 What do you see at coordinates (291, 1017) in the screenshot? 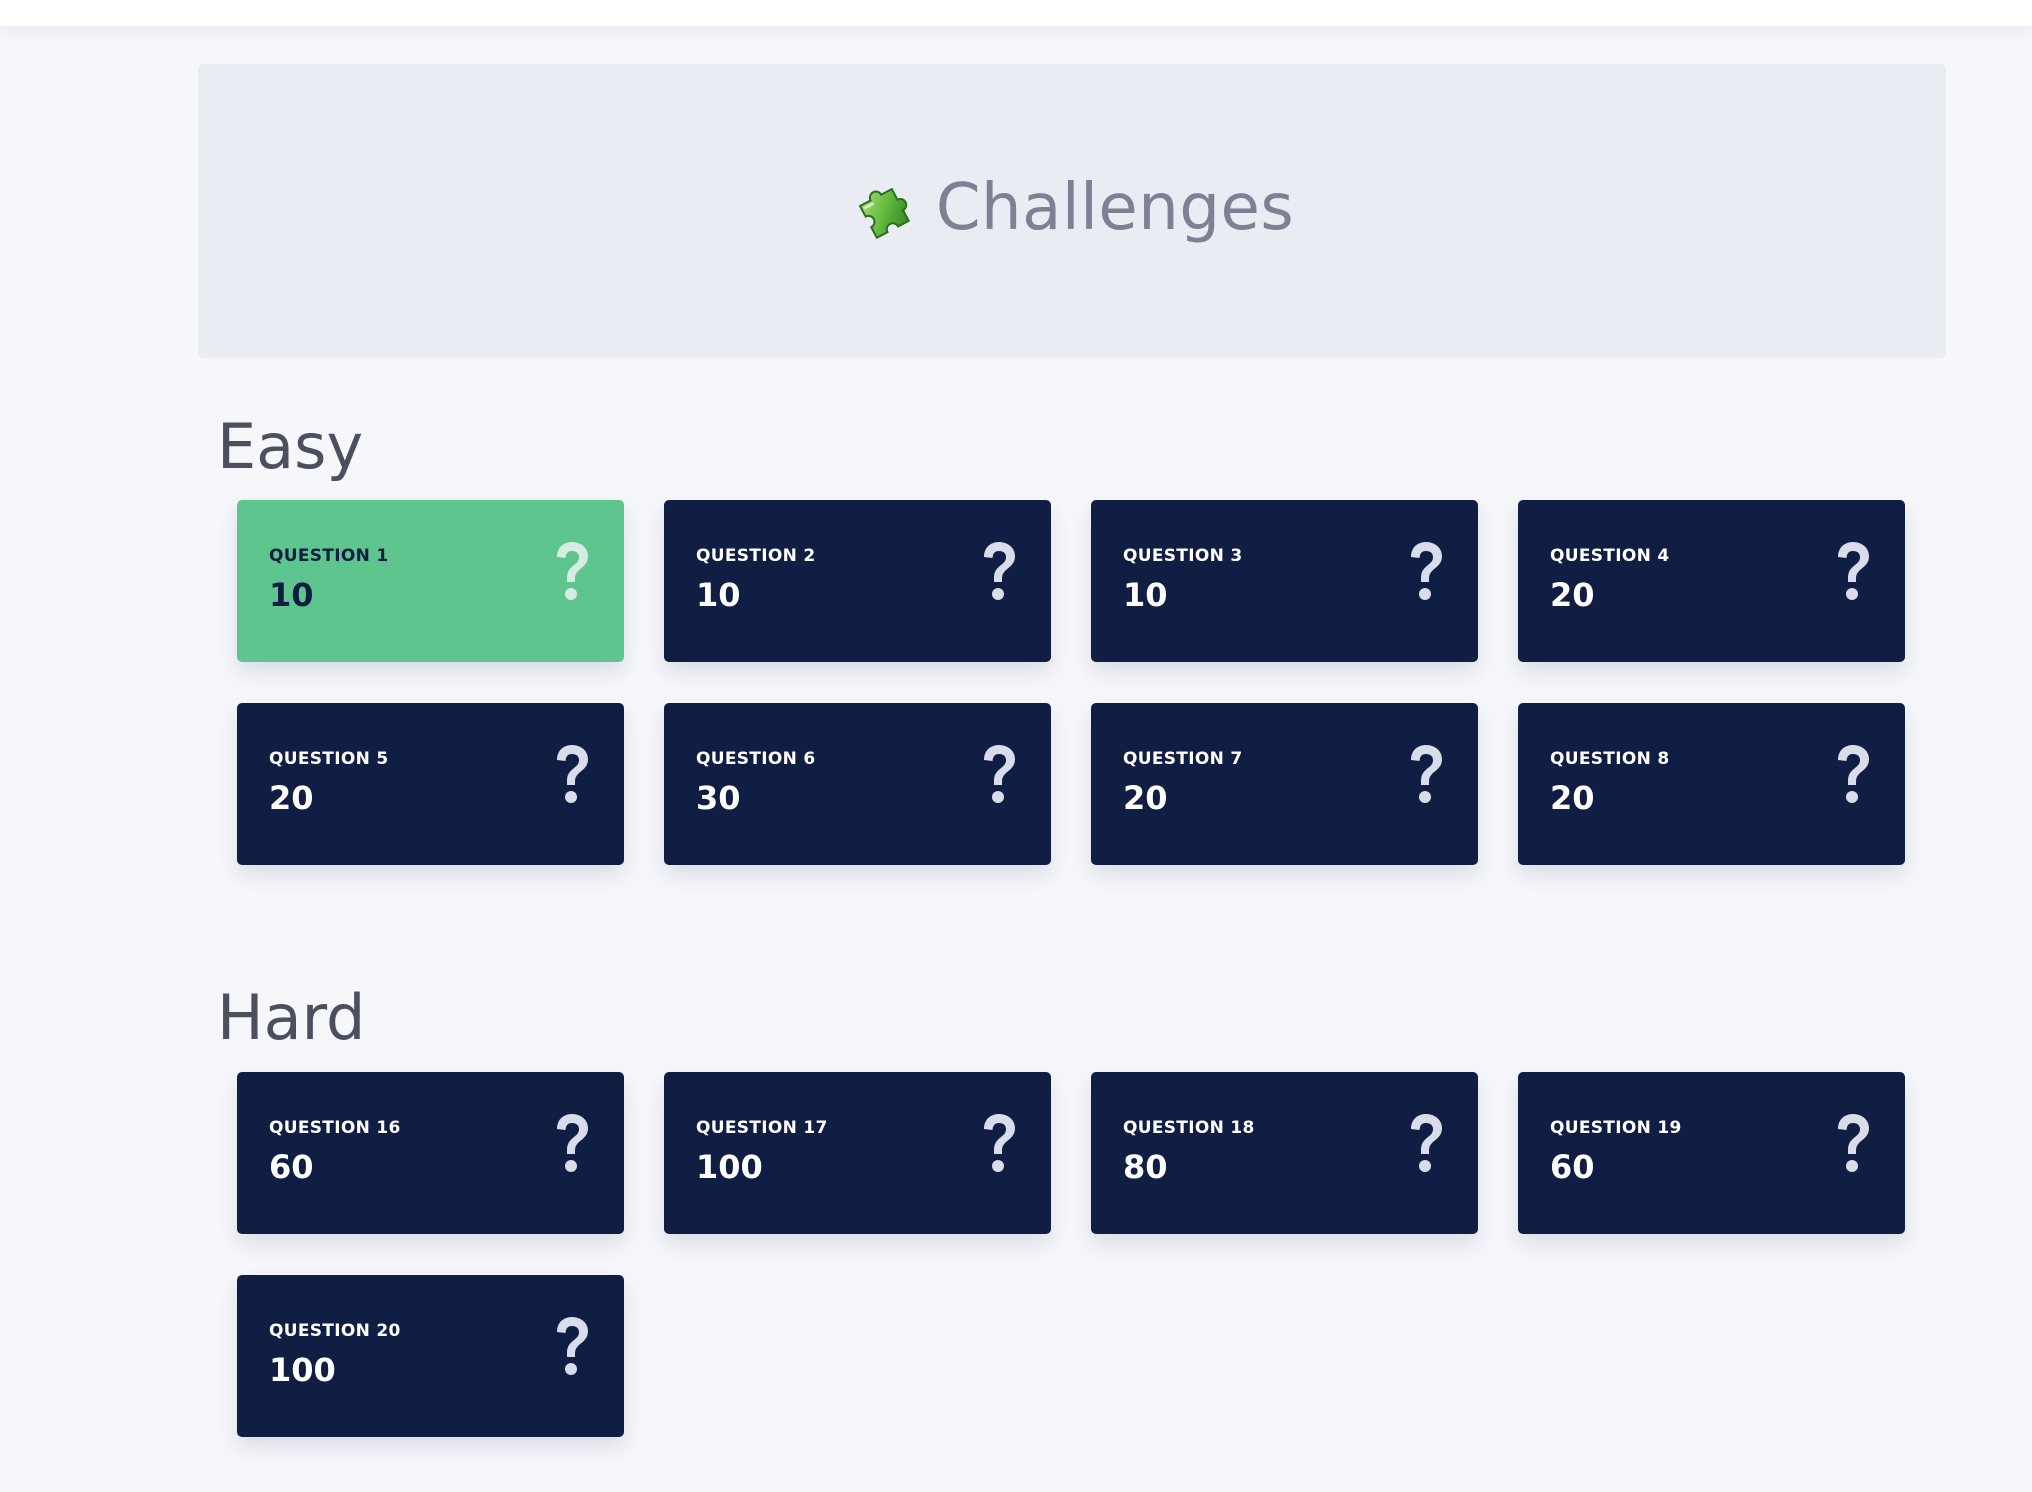
I see `section-title-hard: Hard` at bounding box center [291, 1017].